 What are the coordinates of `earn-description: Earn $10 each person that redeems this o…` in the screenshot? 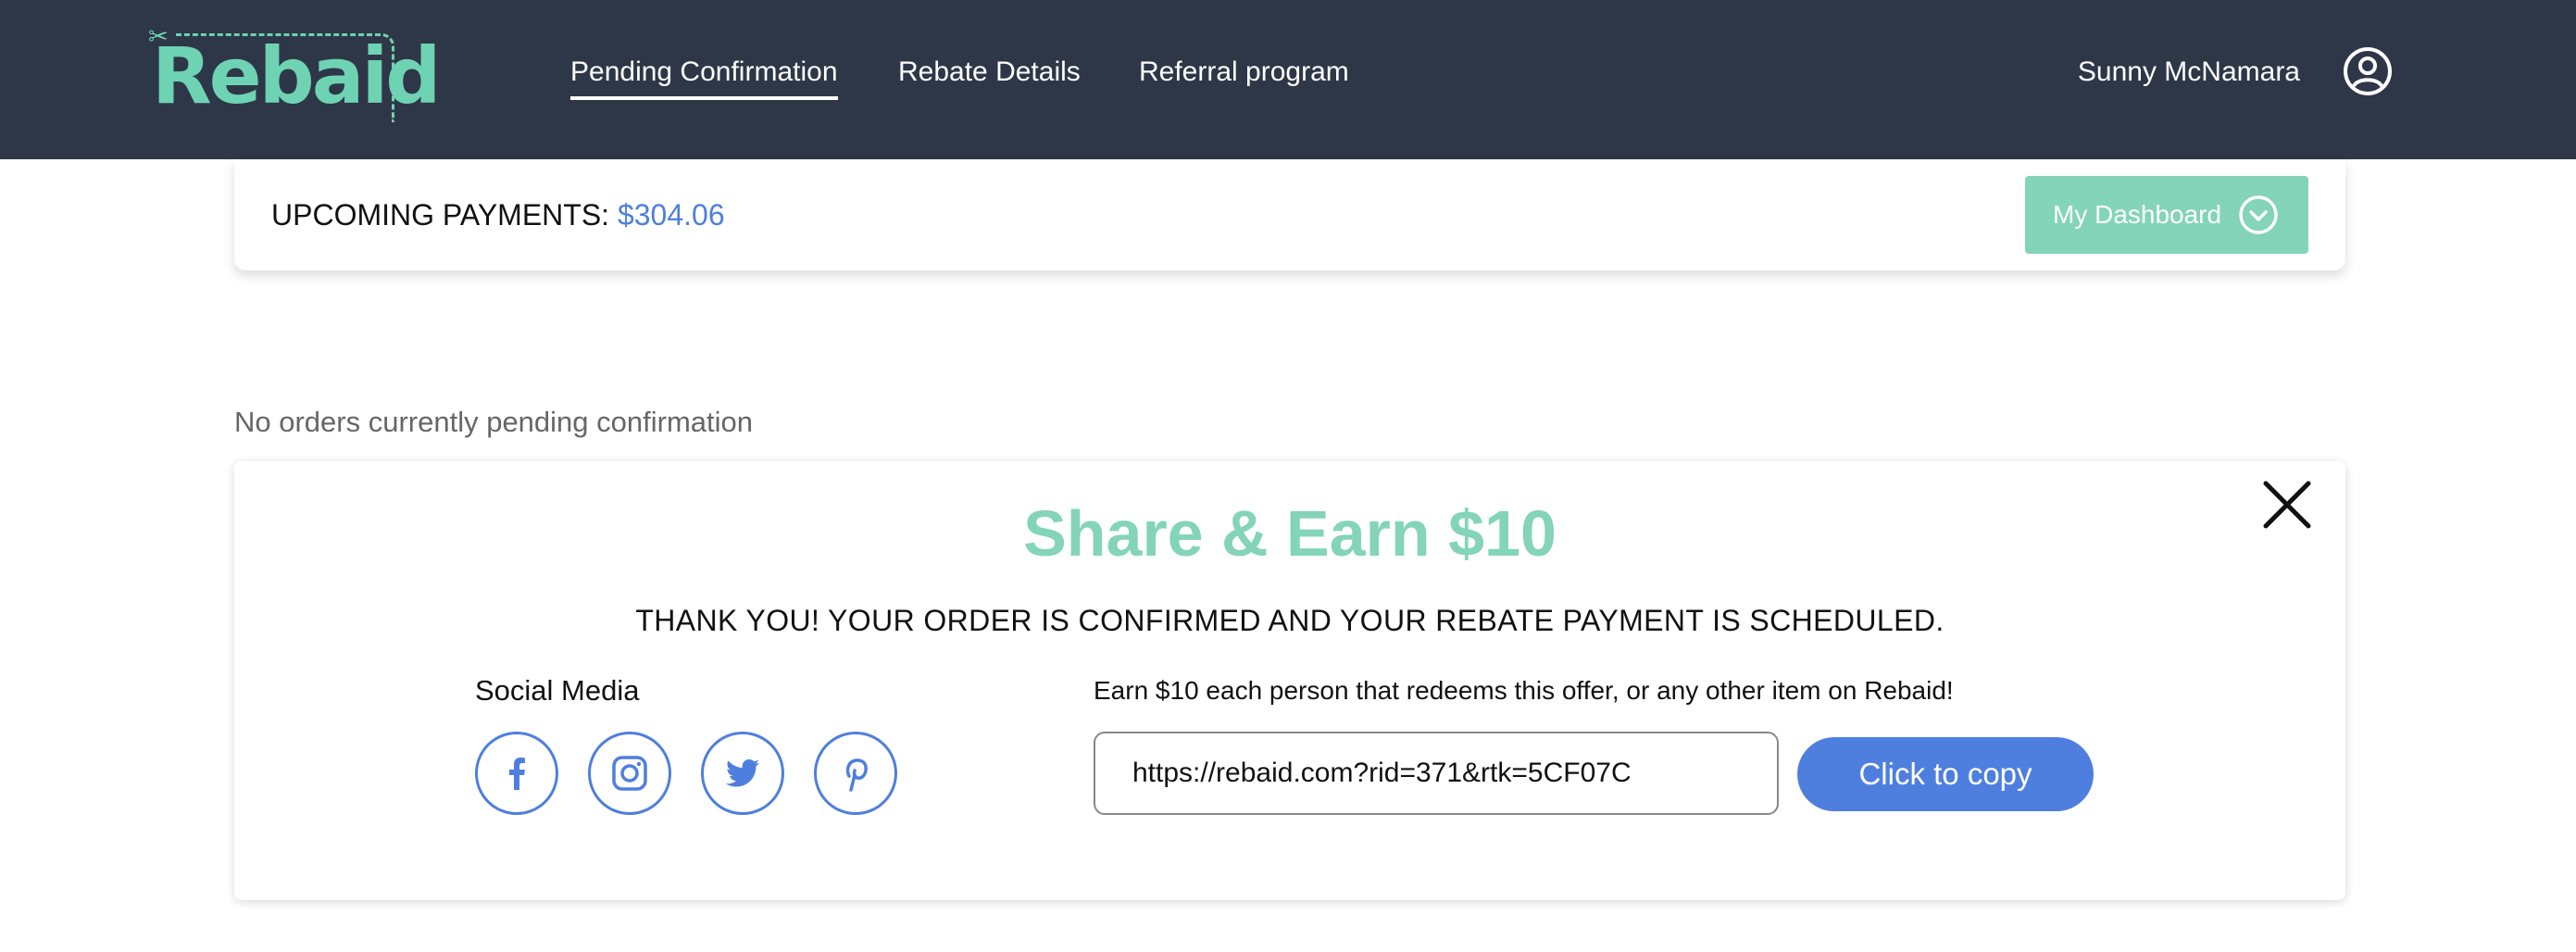 It's located at (1524, 690).